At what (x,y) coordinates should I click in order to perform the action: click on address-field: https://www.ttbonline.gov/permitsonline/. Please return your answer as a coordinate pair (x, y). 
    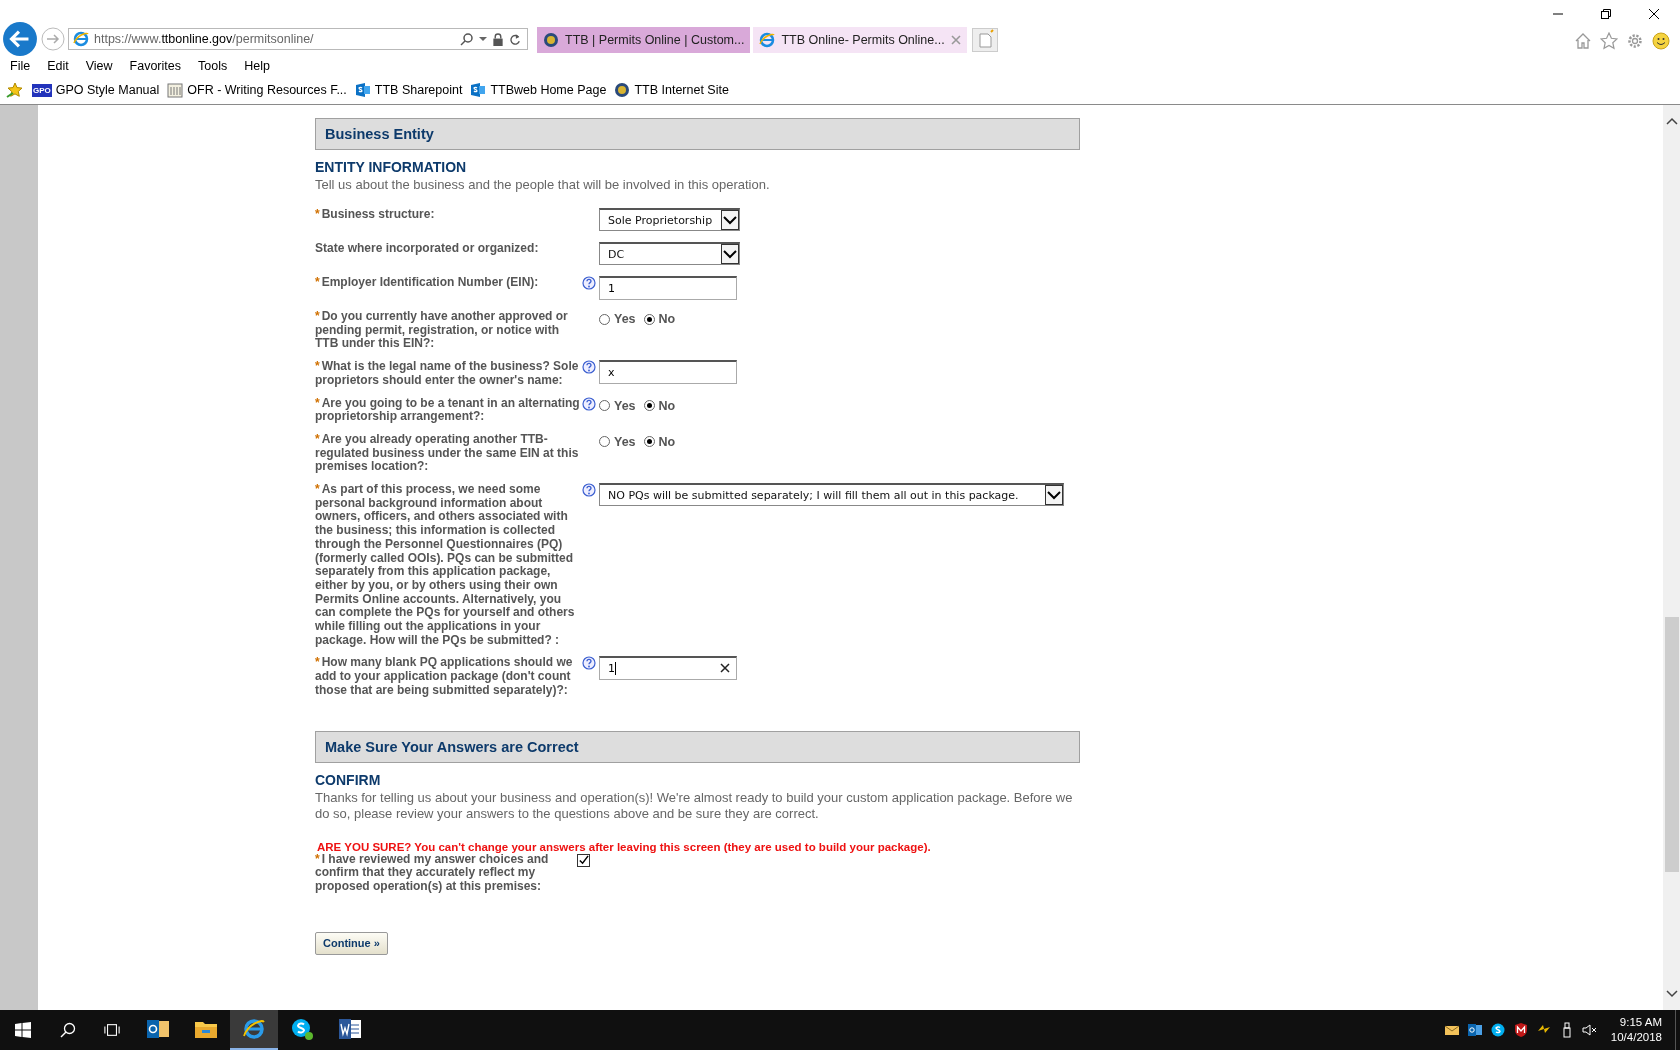
    Looking at the image, I should click on (298, 39).